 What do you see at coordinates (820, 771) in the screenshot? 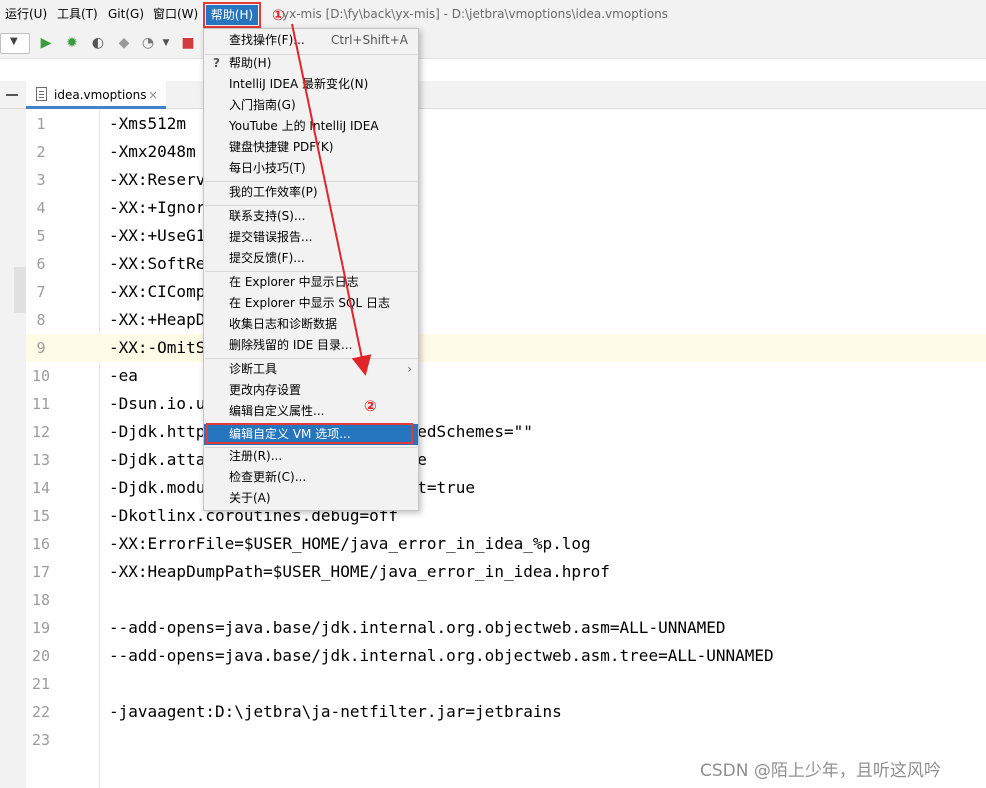
I see `watermark: CSDN @陌上少年，且听这风吟` at bounding box center [820, 771].